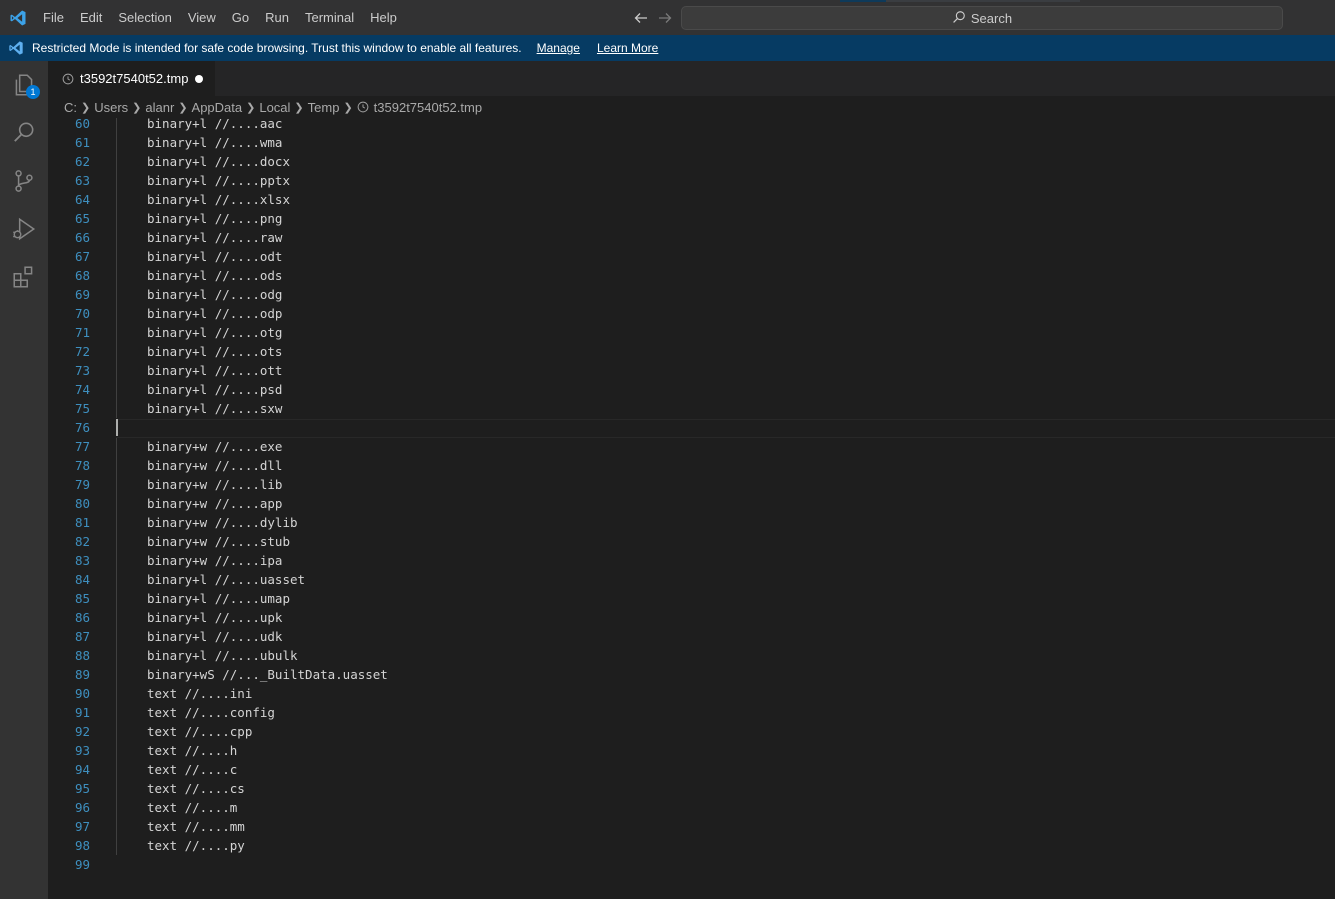  I want to click on search-label: Search, so click(991, 18).